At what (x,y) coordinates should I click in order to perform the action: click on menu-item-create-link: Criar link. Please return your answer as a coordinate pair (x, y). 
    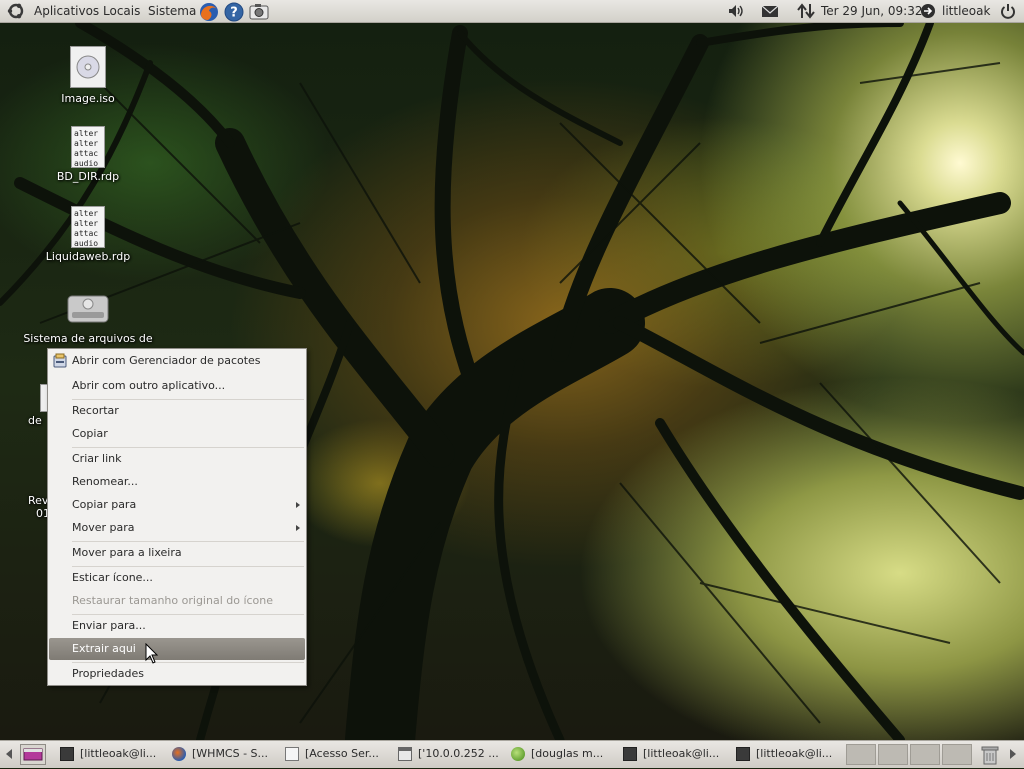
    Looking at the image, I should click on (177, 459).